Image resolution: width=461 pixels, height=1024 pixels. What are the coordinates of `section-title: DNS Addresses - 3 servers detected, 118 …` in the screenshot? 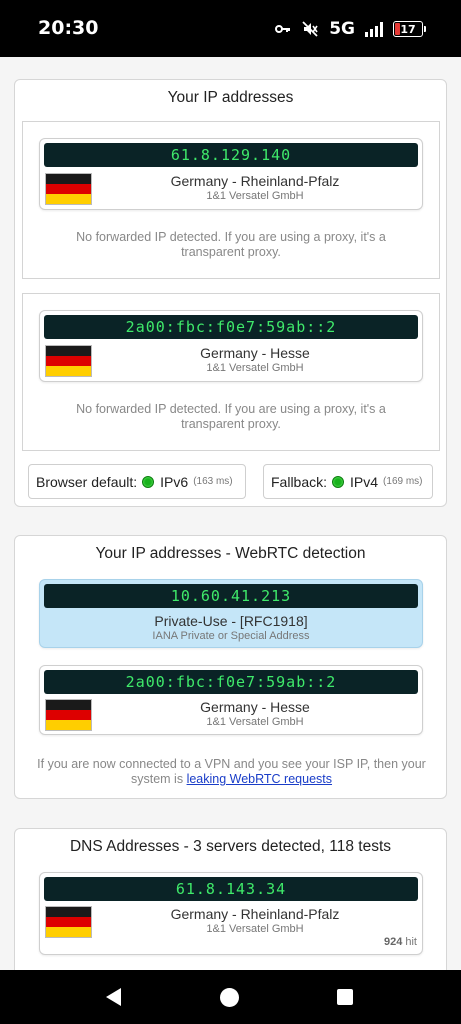 It's located at (230, 846).